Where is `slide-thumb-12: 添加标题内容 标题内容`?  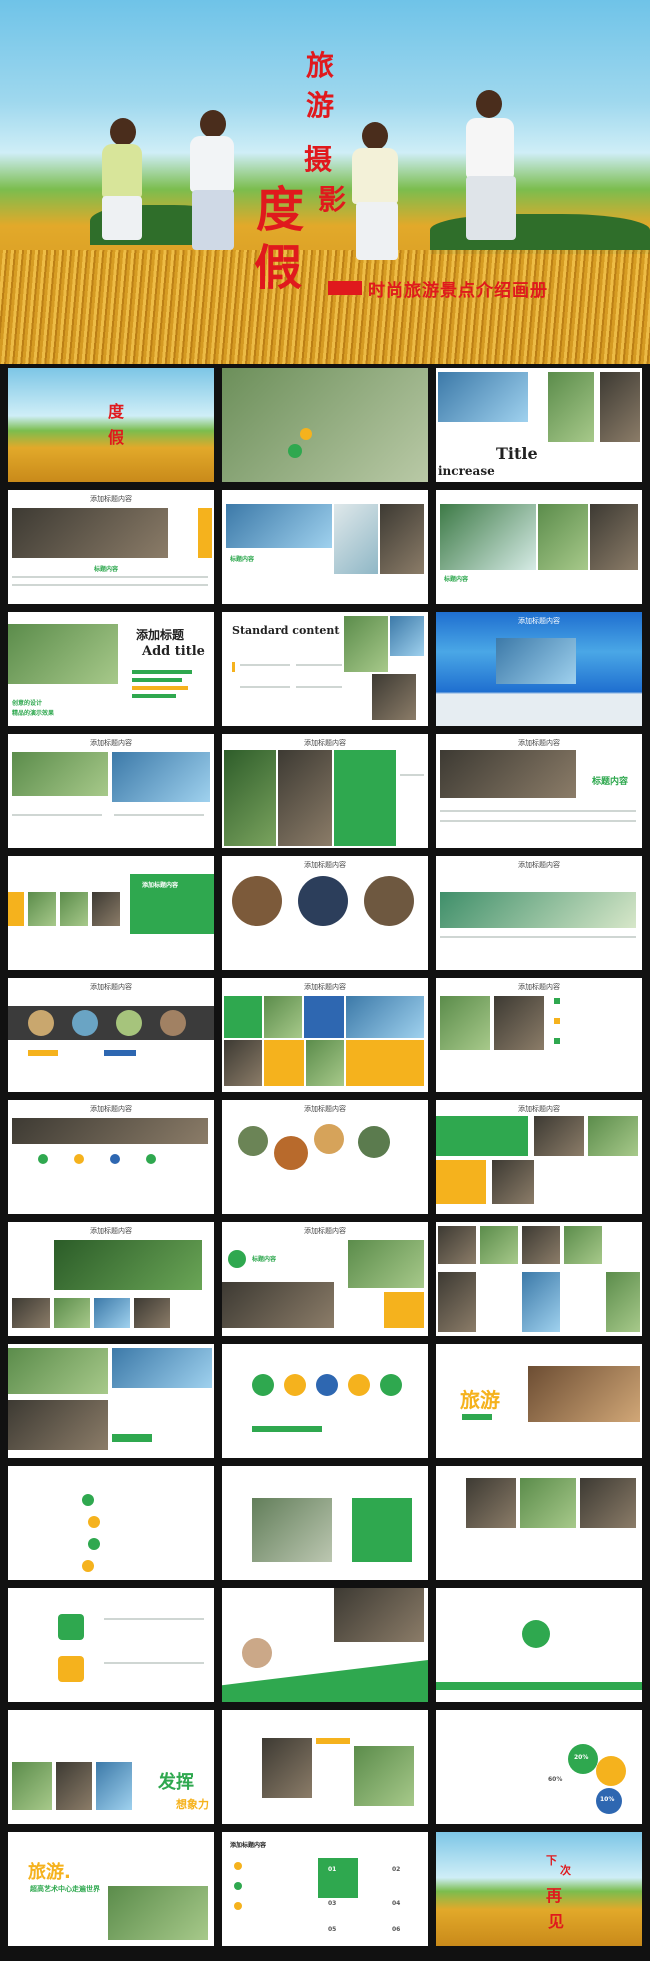 slide-thumb-12: 添加标题内容 标题内容 is located at coordinates (539, 791).